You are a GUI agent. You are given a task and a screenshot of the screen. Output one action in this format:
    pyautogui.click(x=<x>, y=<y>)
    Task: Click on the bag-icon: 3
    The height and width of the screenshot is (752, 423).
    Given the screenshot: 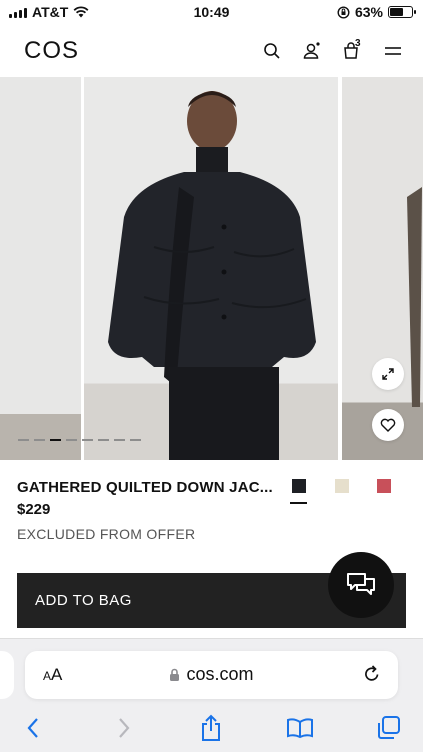 What is the action you would take?
    pyautogui.click(x=352, y=50)
    